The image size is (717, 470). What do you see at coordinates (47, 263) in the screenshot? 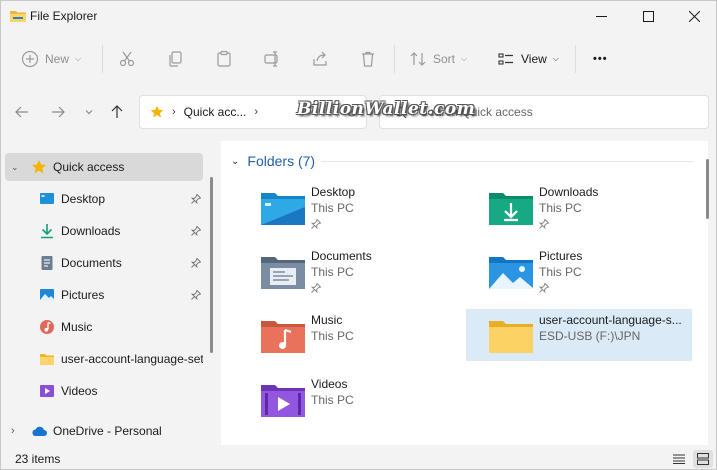
I see `documents-icon` at bounding box center [47, 263].